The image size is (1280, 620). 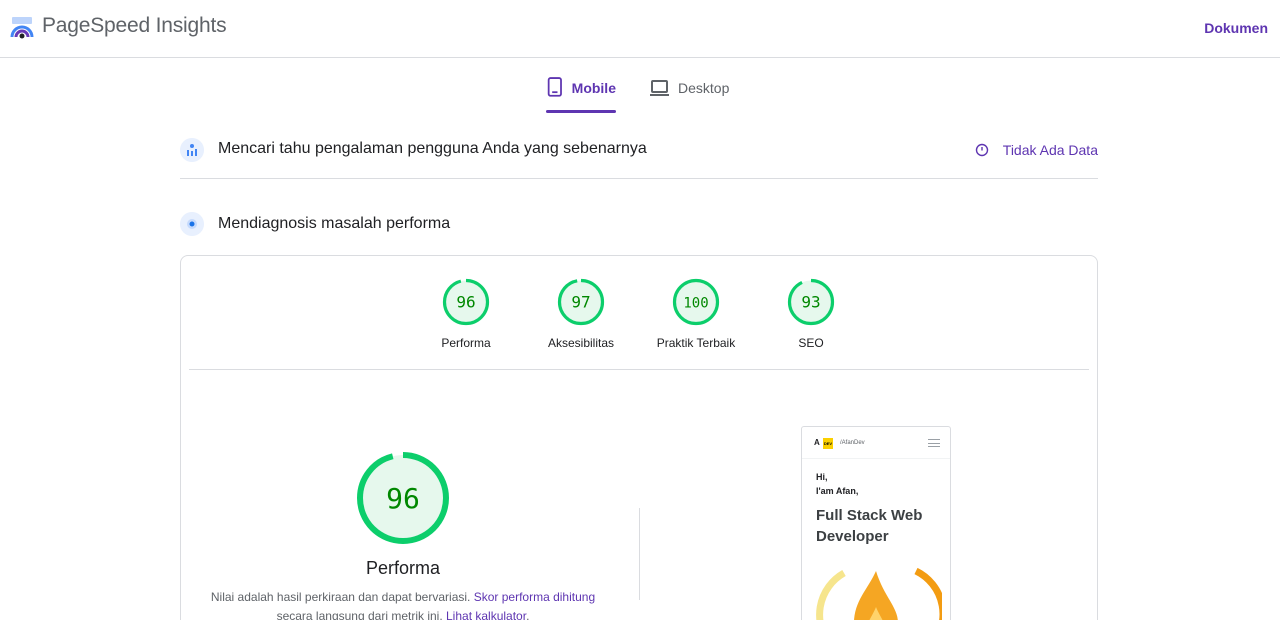 I want to click on thumb-greeting-1: Hi,, so click(x=822, y=477).